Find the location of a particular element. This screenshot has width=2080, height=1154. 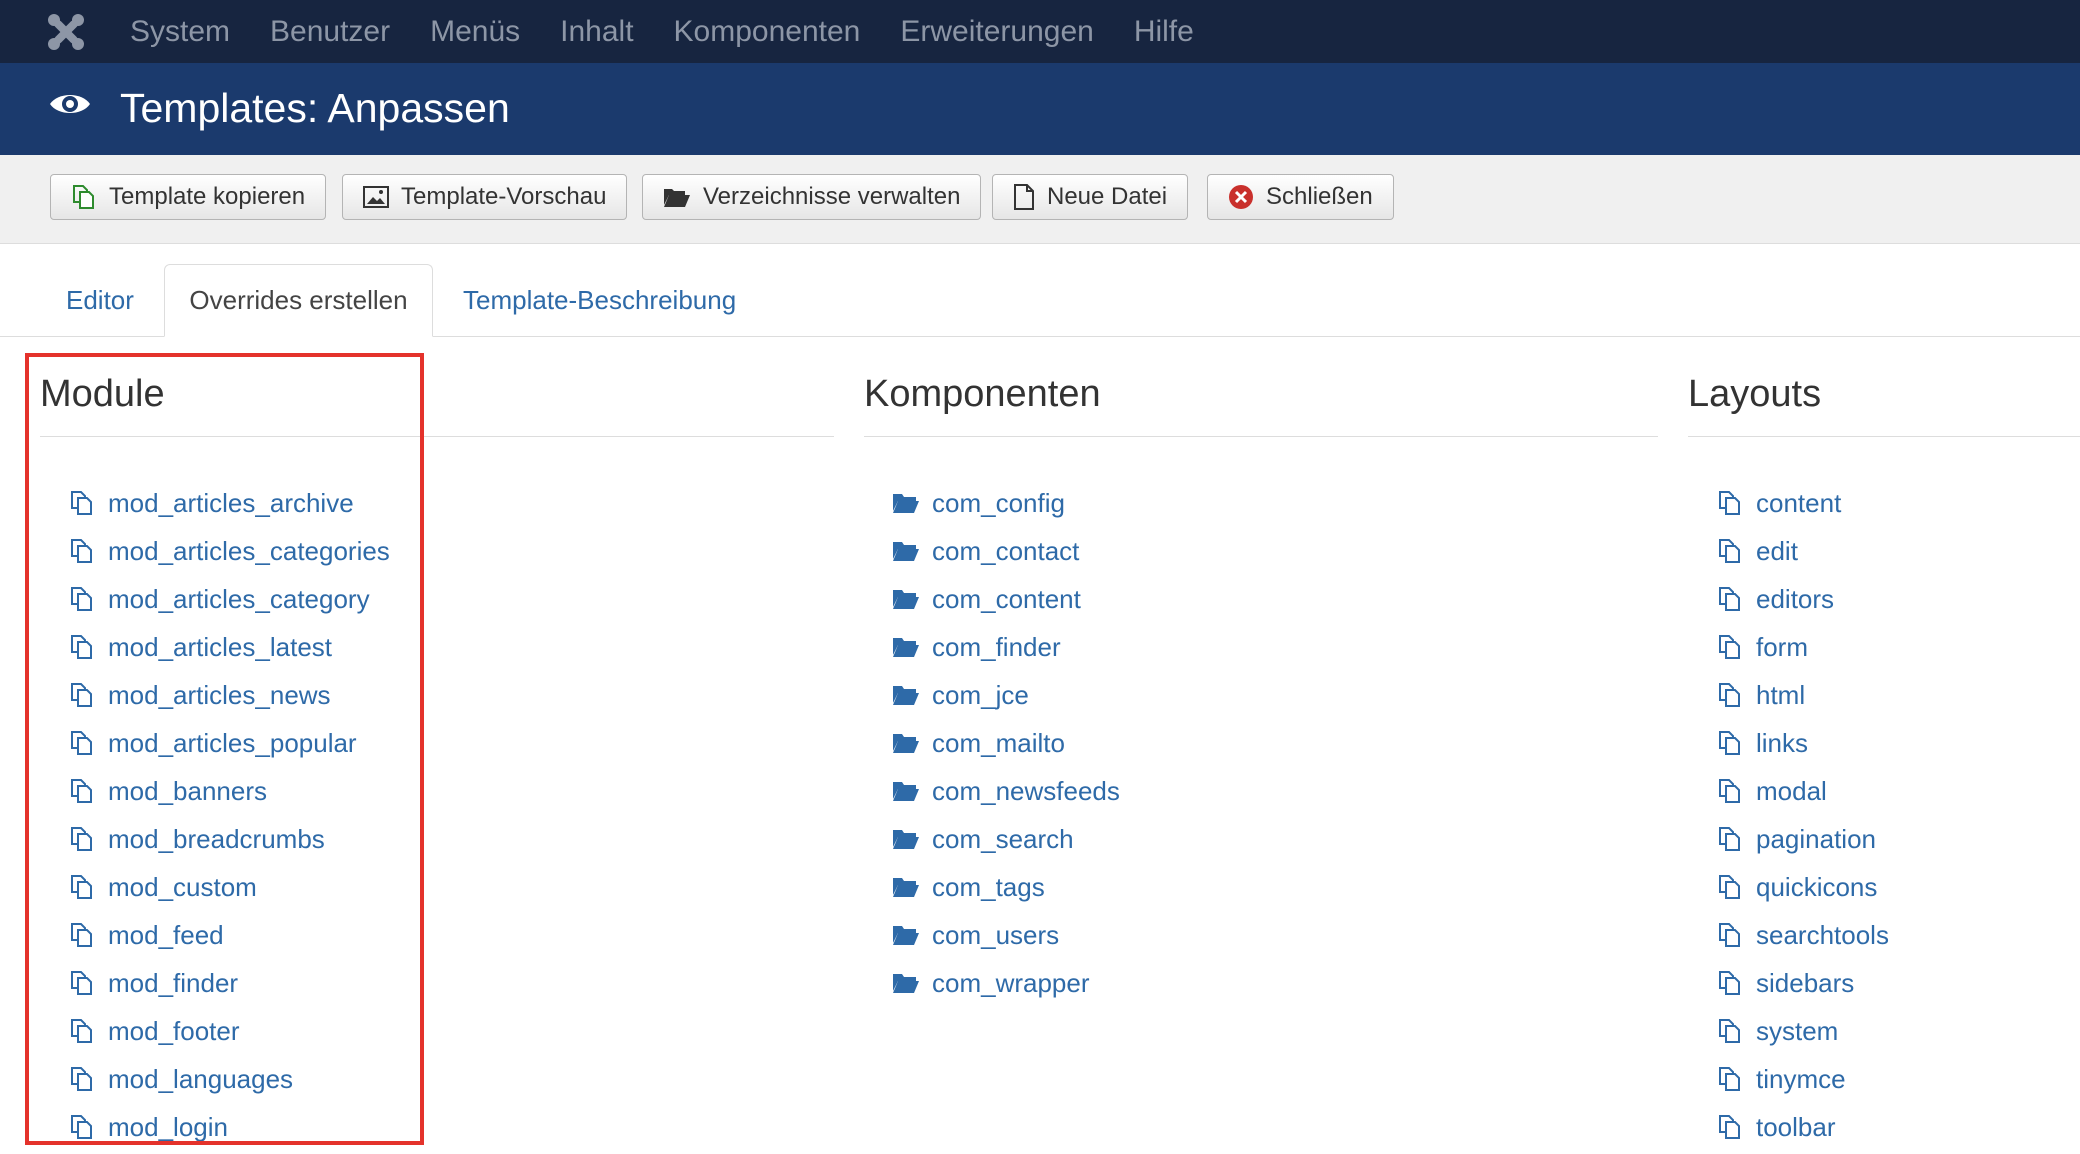

list-item: mod_banners is located at coordinates (229, 791).